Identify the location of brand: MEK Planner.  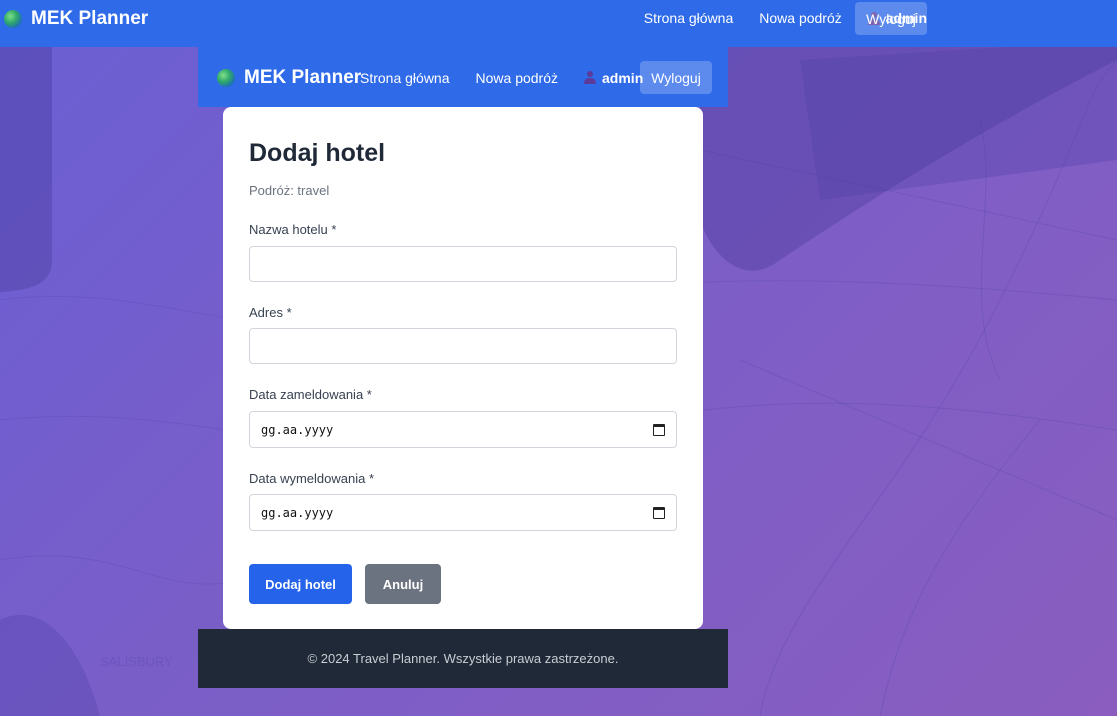
(76, 19).